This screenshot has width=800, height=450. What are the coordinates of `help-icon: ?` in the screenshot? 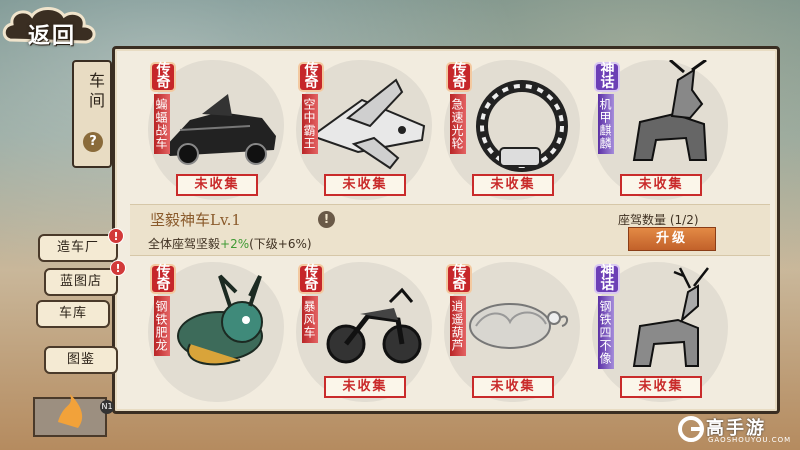 It's located at (93, 142).